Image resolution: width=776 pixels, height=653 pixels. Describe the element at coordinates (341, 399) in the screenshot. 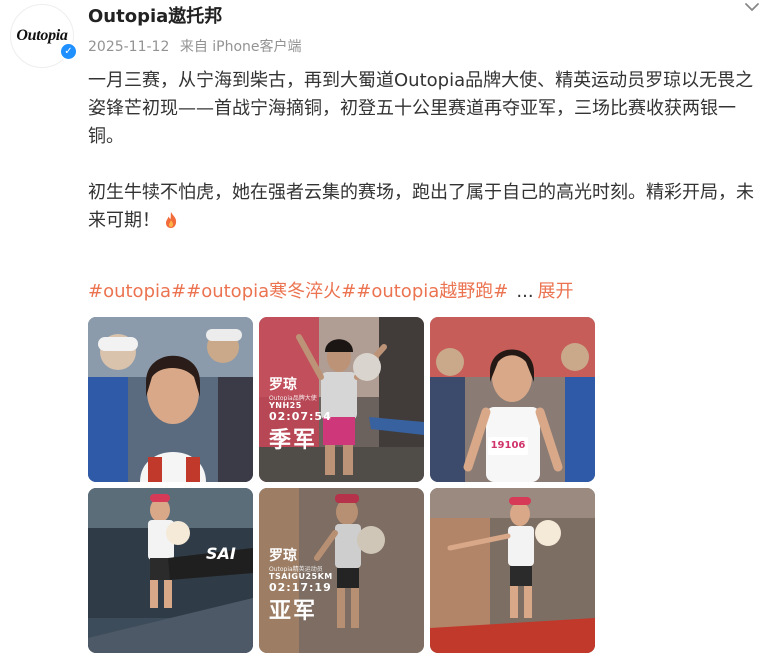

I see `photo-thumbnail: 罗琼 Outopia品牌大使 YNH25 02:07:54 季军` at that location.